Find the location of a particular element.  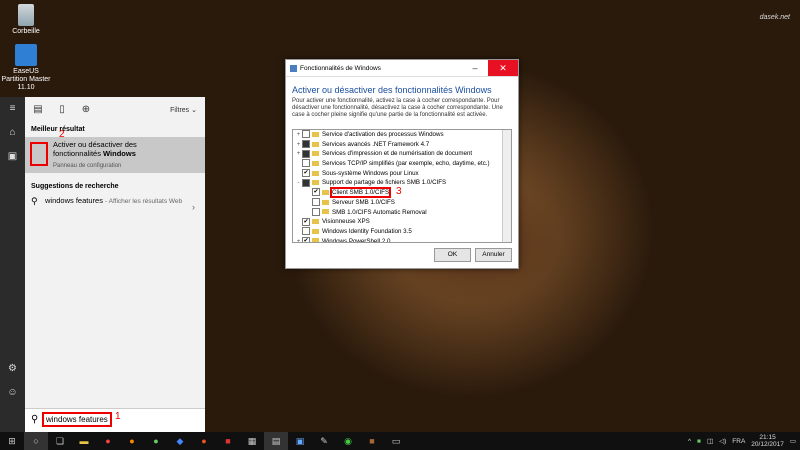

feature-row: + ✔ Windows PowerShell 2.0 is located at coordinates (402, 239).